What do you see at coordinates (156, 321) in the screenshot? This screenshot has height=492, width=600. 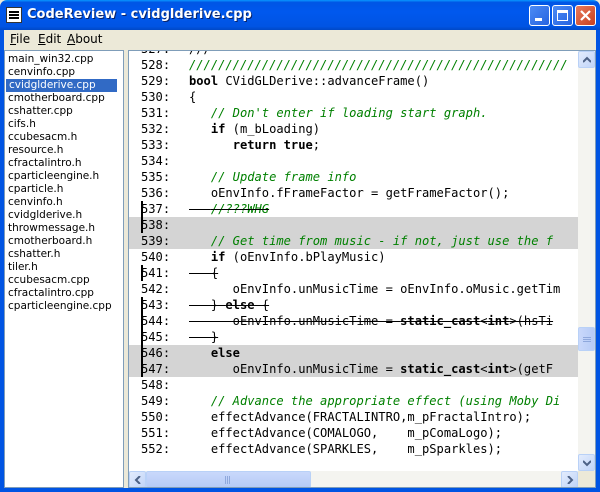 I see `line-number: 544:` at bounding box center [156, 321].